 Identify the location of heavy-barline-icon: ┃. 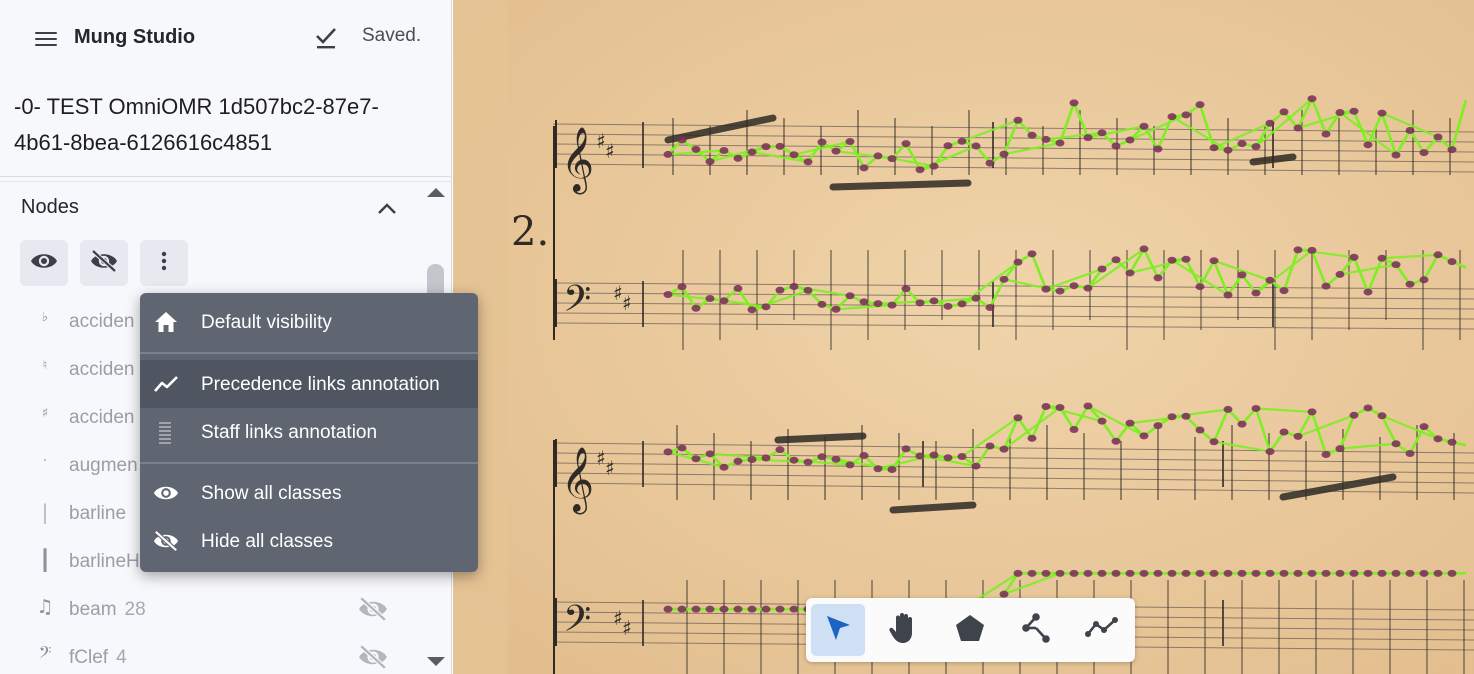
(45, 560).